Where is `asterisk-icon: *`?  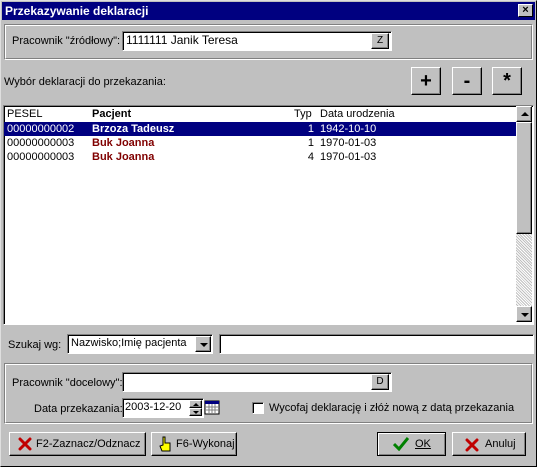 asterisk-icon: * is located at coordinates (507, 81).